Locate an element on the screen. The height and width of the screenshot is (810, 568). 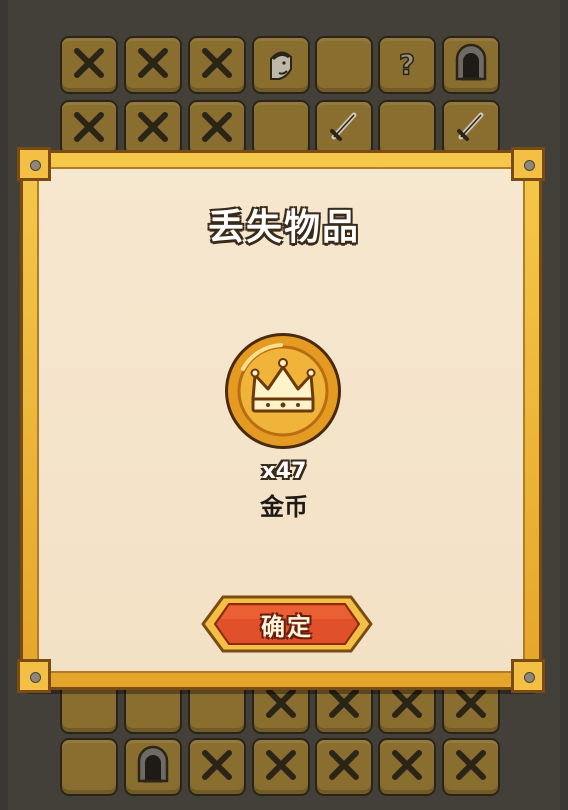
dialog-title: 丢失物品 is located at coordinates (283, 227).